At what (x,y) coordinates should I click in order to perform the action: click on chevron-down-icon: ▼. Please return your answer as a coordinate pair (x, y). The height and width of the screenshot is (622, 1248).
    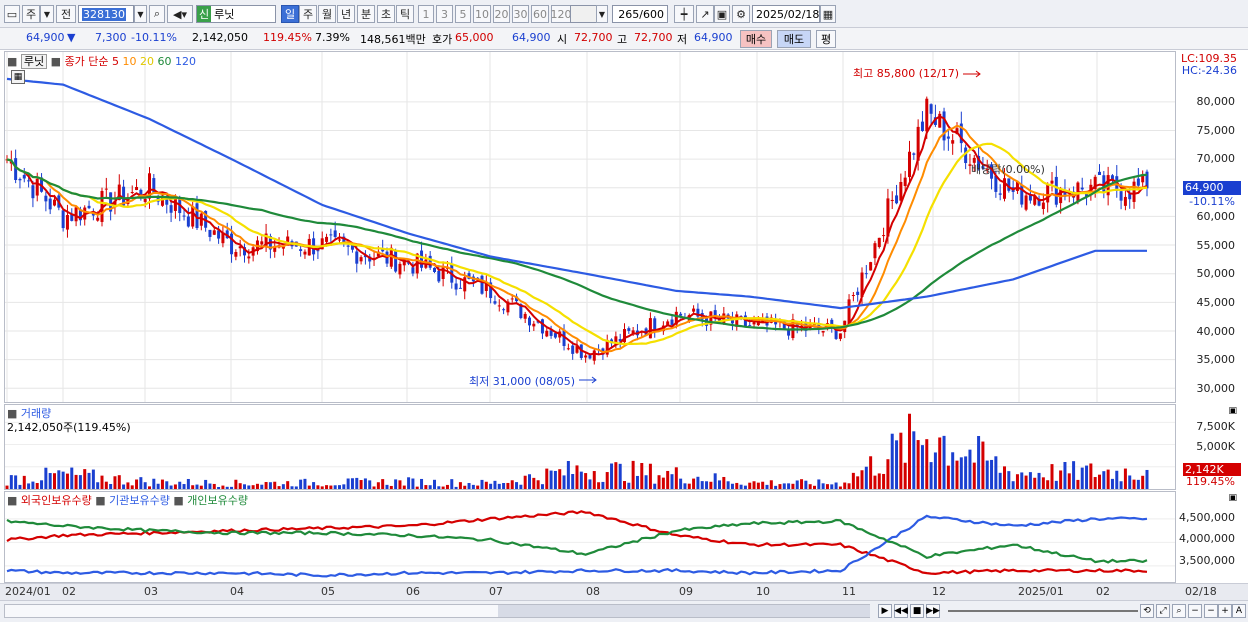
    Looking at the image, I should click on (47, 14).